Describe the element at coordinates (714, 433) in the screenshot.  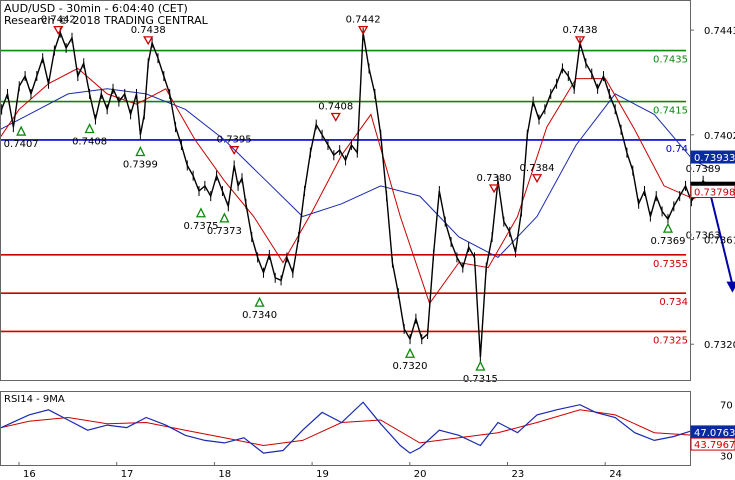
I see `rsi-tag-label-0: 47.0763` at that location.